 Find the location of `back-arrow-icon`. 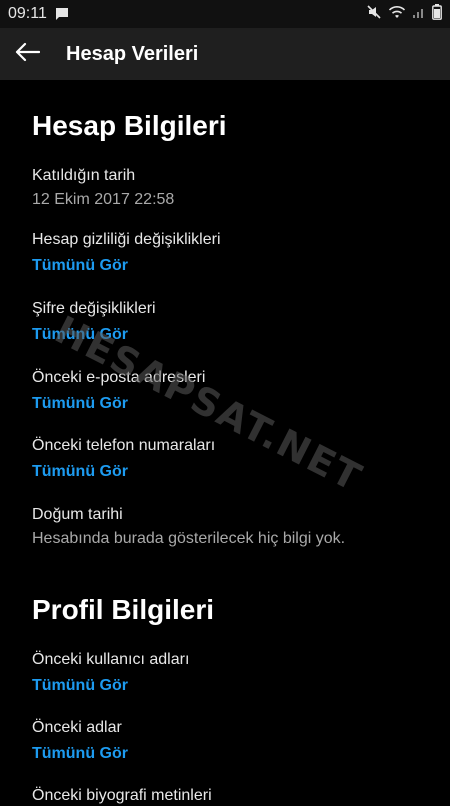

back-arrow-icon is located at coordinates (27, 54).